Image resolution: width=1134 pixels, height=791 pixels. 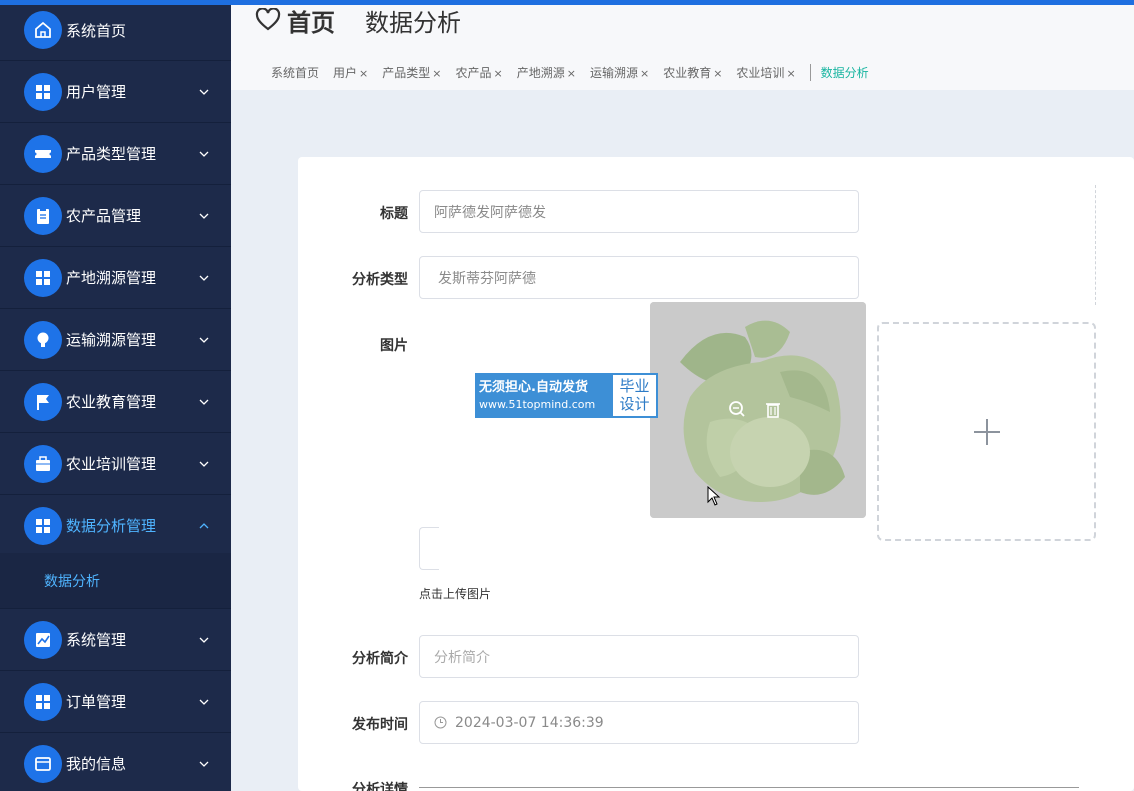 I want to click on summary-input: 分析简介, so click(x=639, y=656).